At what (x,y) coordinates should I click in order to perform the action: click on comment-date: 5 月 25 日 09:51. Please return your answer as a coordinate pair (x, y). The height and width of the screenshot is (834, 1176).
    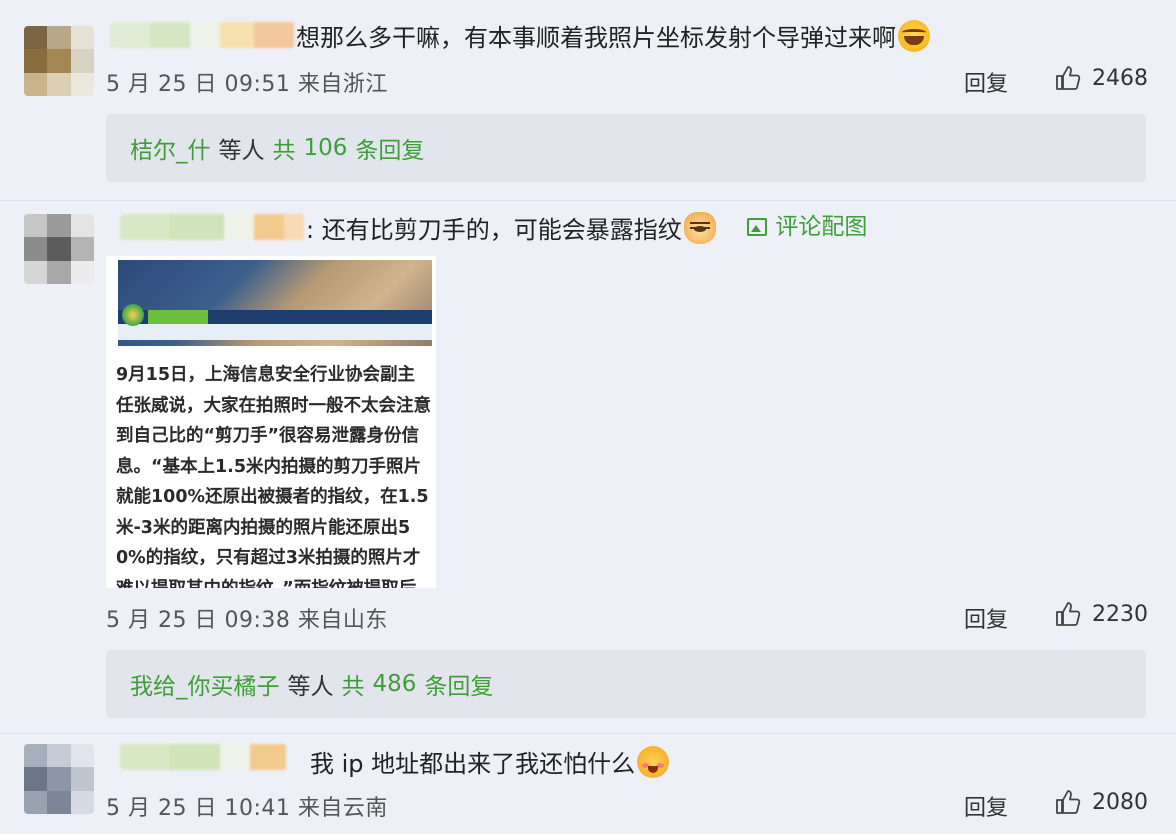
    Looking at the image, I should click on (198, 84).